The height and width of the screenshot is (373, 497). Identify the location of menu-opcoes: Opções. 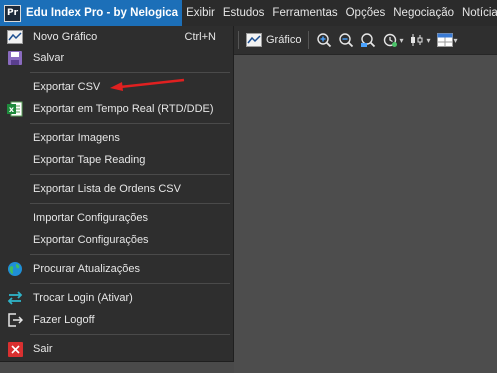
(366, 13).